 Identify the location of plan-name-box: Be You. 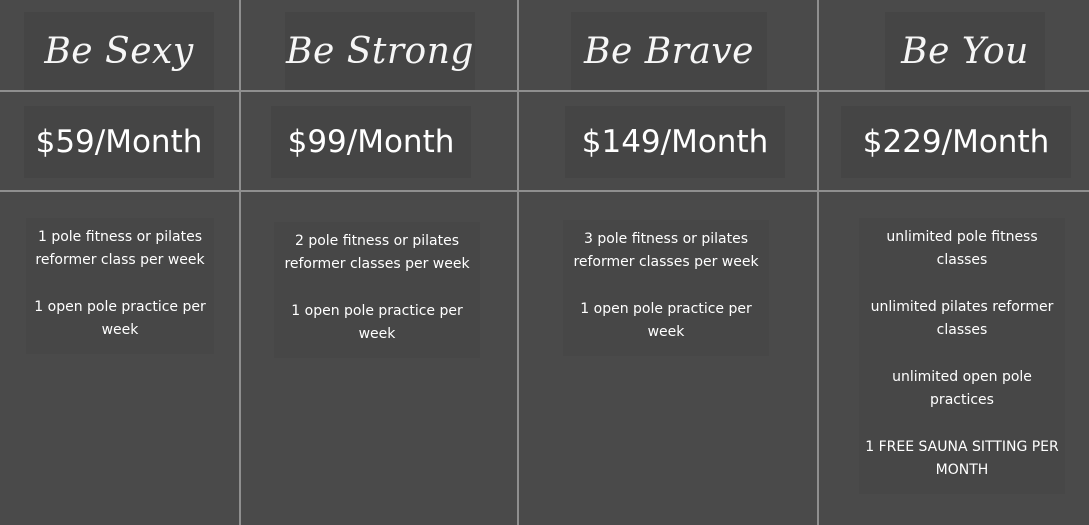
(965, 51).